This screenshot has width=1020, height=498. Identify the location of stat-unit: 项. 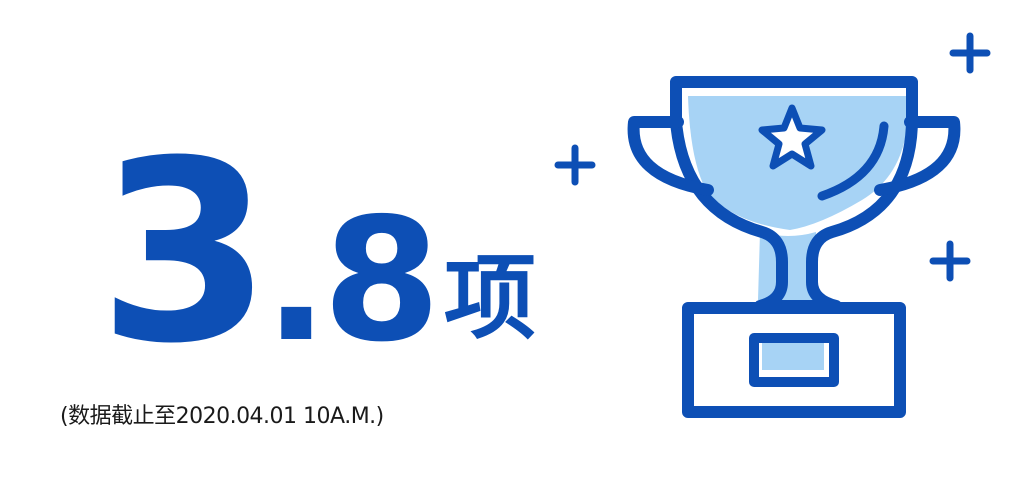
(490, 298).